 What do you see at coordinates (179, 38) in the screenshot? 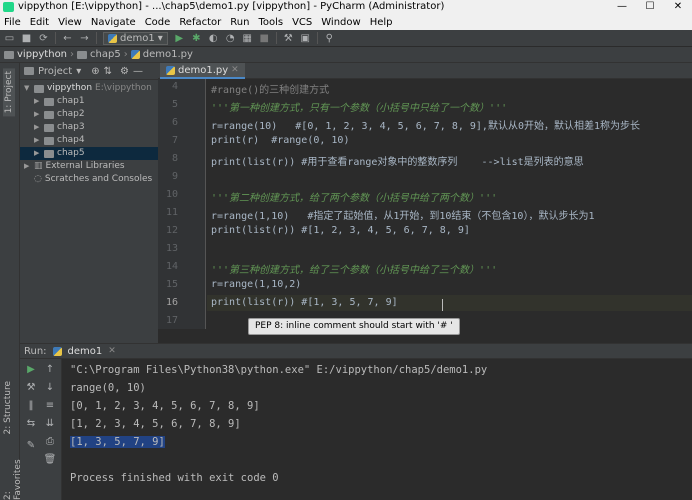
I see `run-icon: ▶` at bounding box center [179, 38].